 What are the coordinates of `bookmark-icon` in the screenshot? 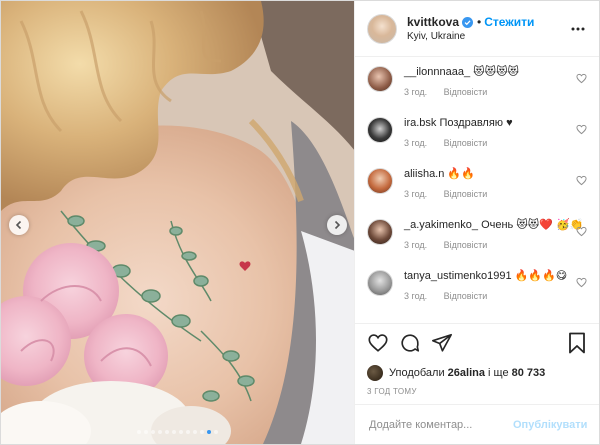 It's located at (577, 343).